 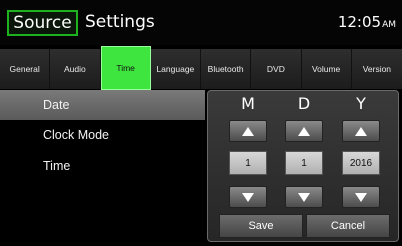 I want to click on cancel-button: Cancel, so click(x=348, y=226).